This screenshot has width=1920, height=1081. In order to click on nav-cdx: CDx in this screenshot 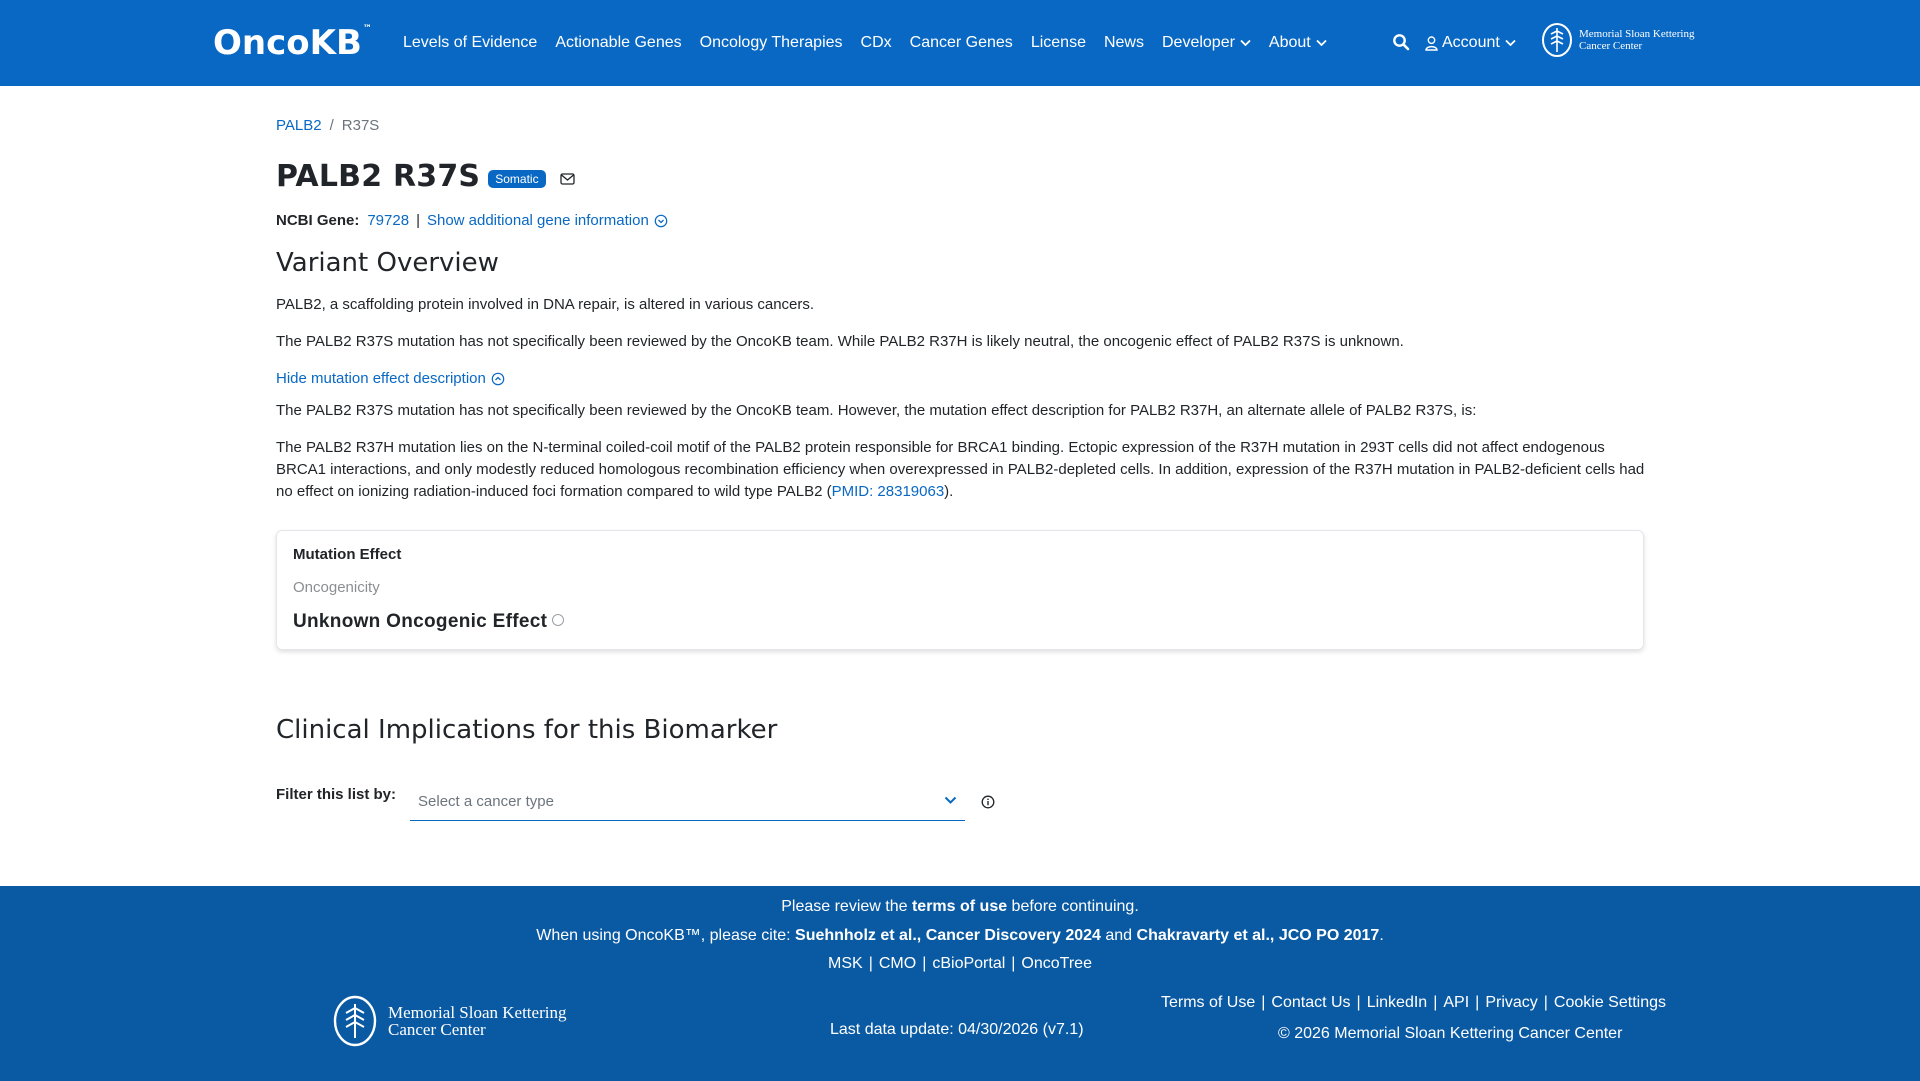, I will do `click(876, 43)`.